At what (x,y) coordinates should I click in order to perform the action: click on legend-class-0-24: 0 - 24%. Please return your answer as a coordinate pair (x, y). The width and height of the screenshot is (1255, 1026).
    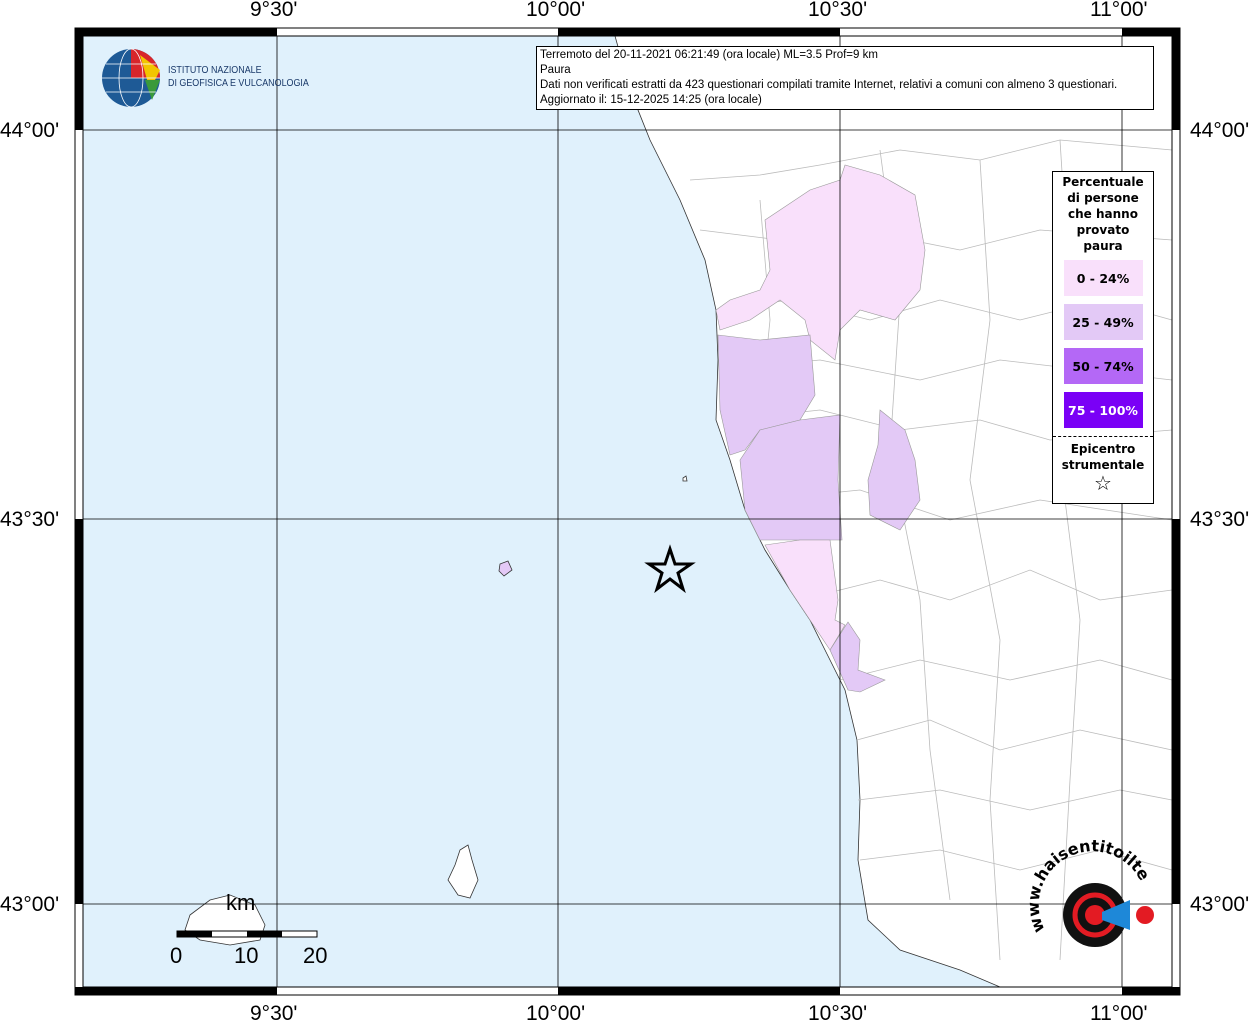
    Looking at the image, I should click on (1103, 278).